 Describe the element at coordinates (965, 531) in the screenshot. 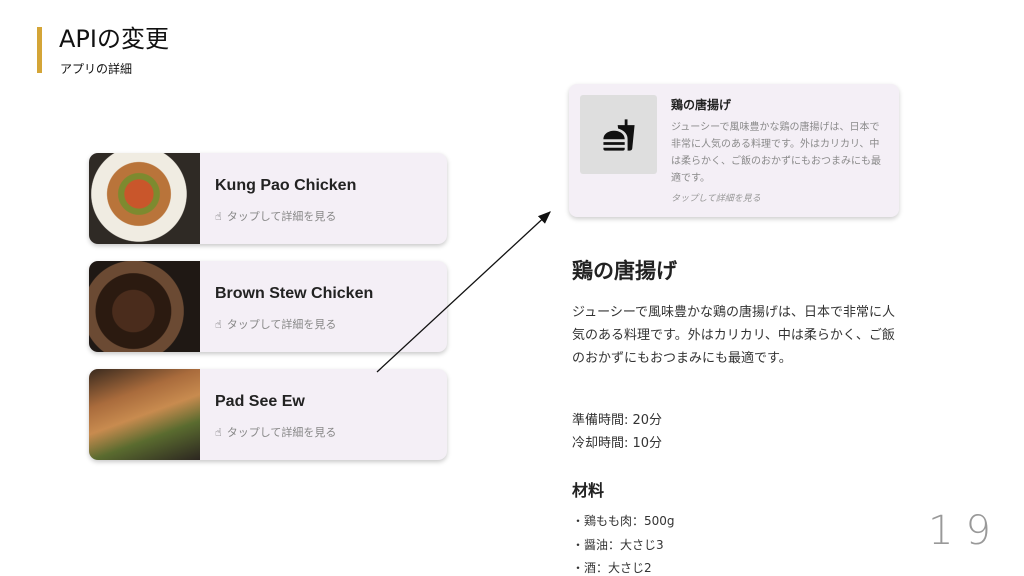

I see `page-number: 19` at that location.